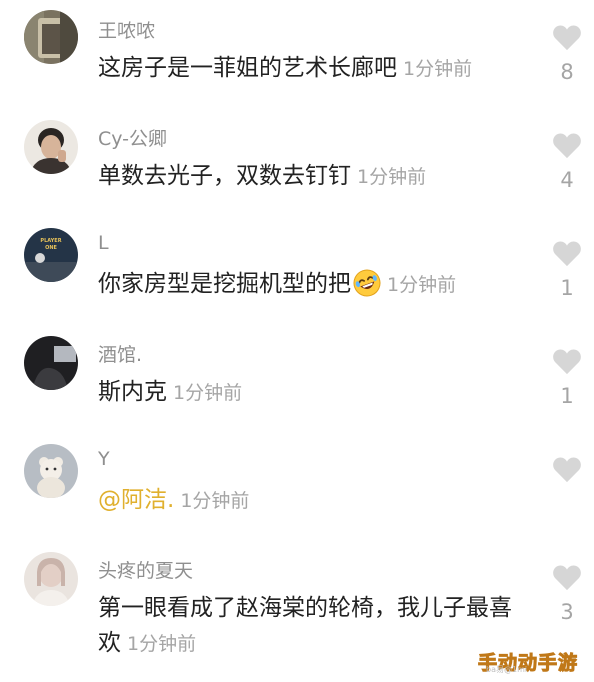 The width and height of the screenshot is (594, 682). What do you see at coordinates (567, 595) in the screenshot?
I see `like-button: 3` at bounding box center [567, 595].